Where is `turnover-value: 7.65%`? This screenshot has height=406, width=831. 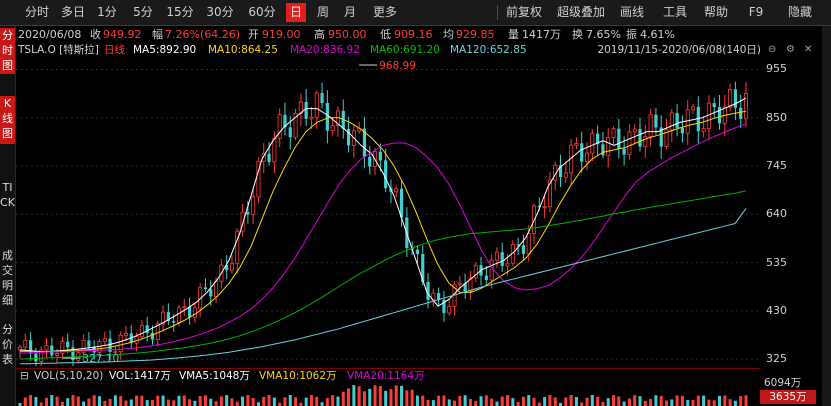 turnover-value: 7.65% is located at coordinates (603, 34).